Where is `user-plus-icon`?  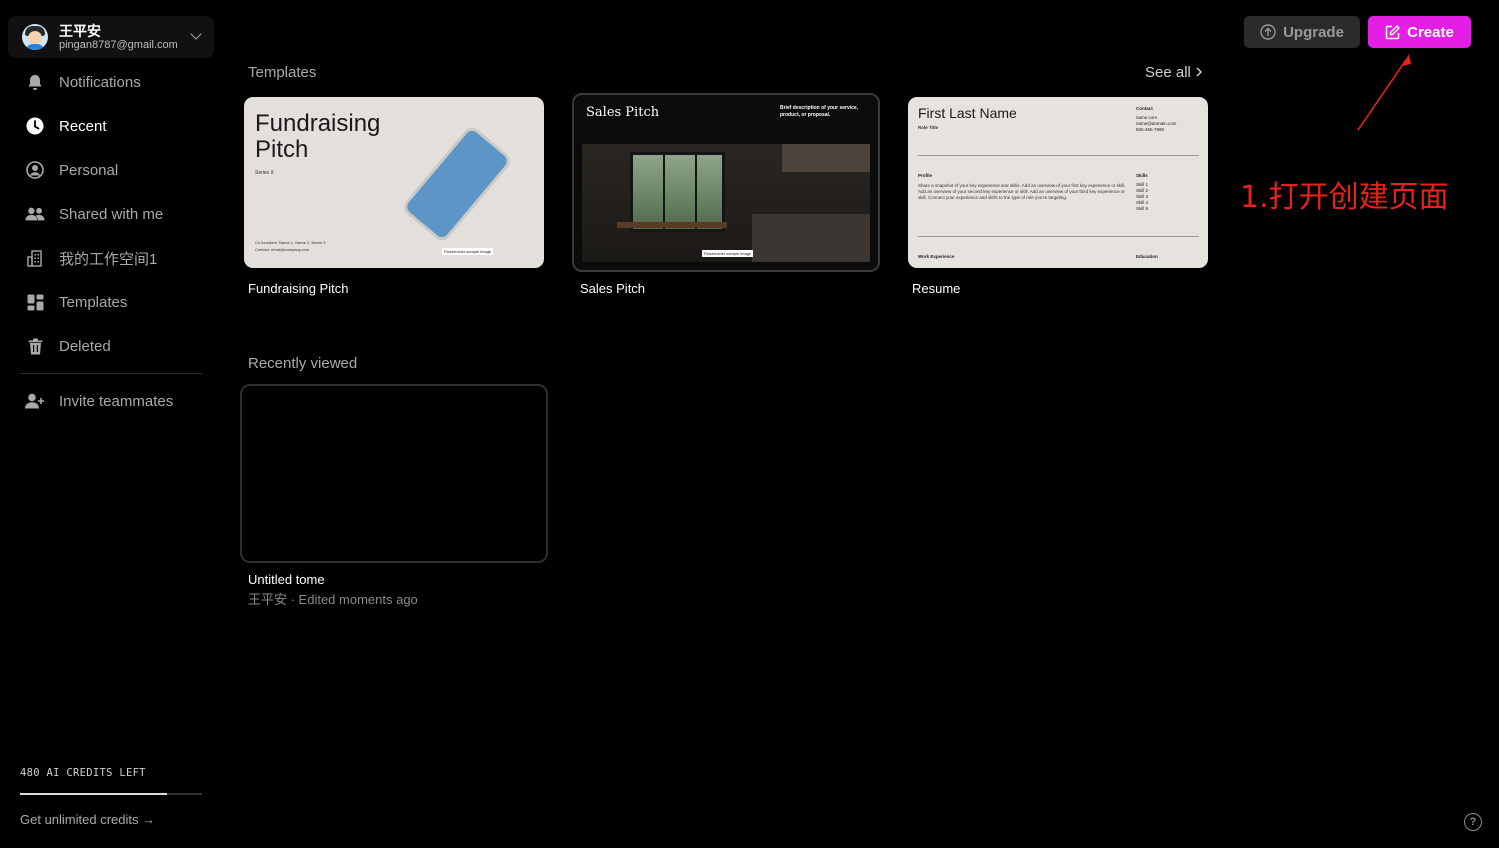
user-plus-icon is located at coordinates (35, 401).